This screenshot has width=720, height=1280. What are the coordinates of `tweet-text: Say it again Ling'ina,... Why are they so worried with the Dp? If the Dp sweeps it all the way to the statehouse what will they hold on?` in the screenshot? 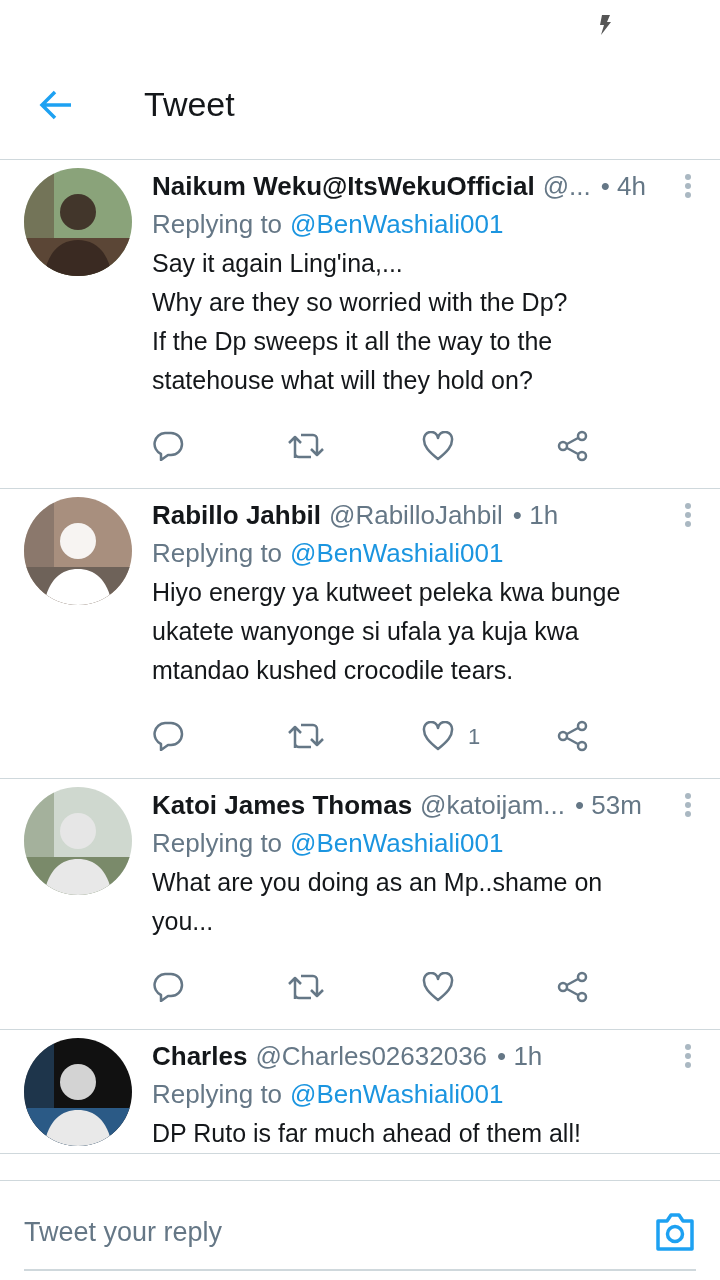 It's located at (360, 322).